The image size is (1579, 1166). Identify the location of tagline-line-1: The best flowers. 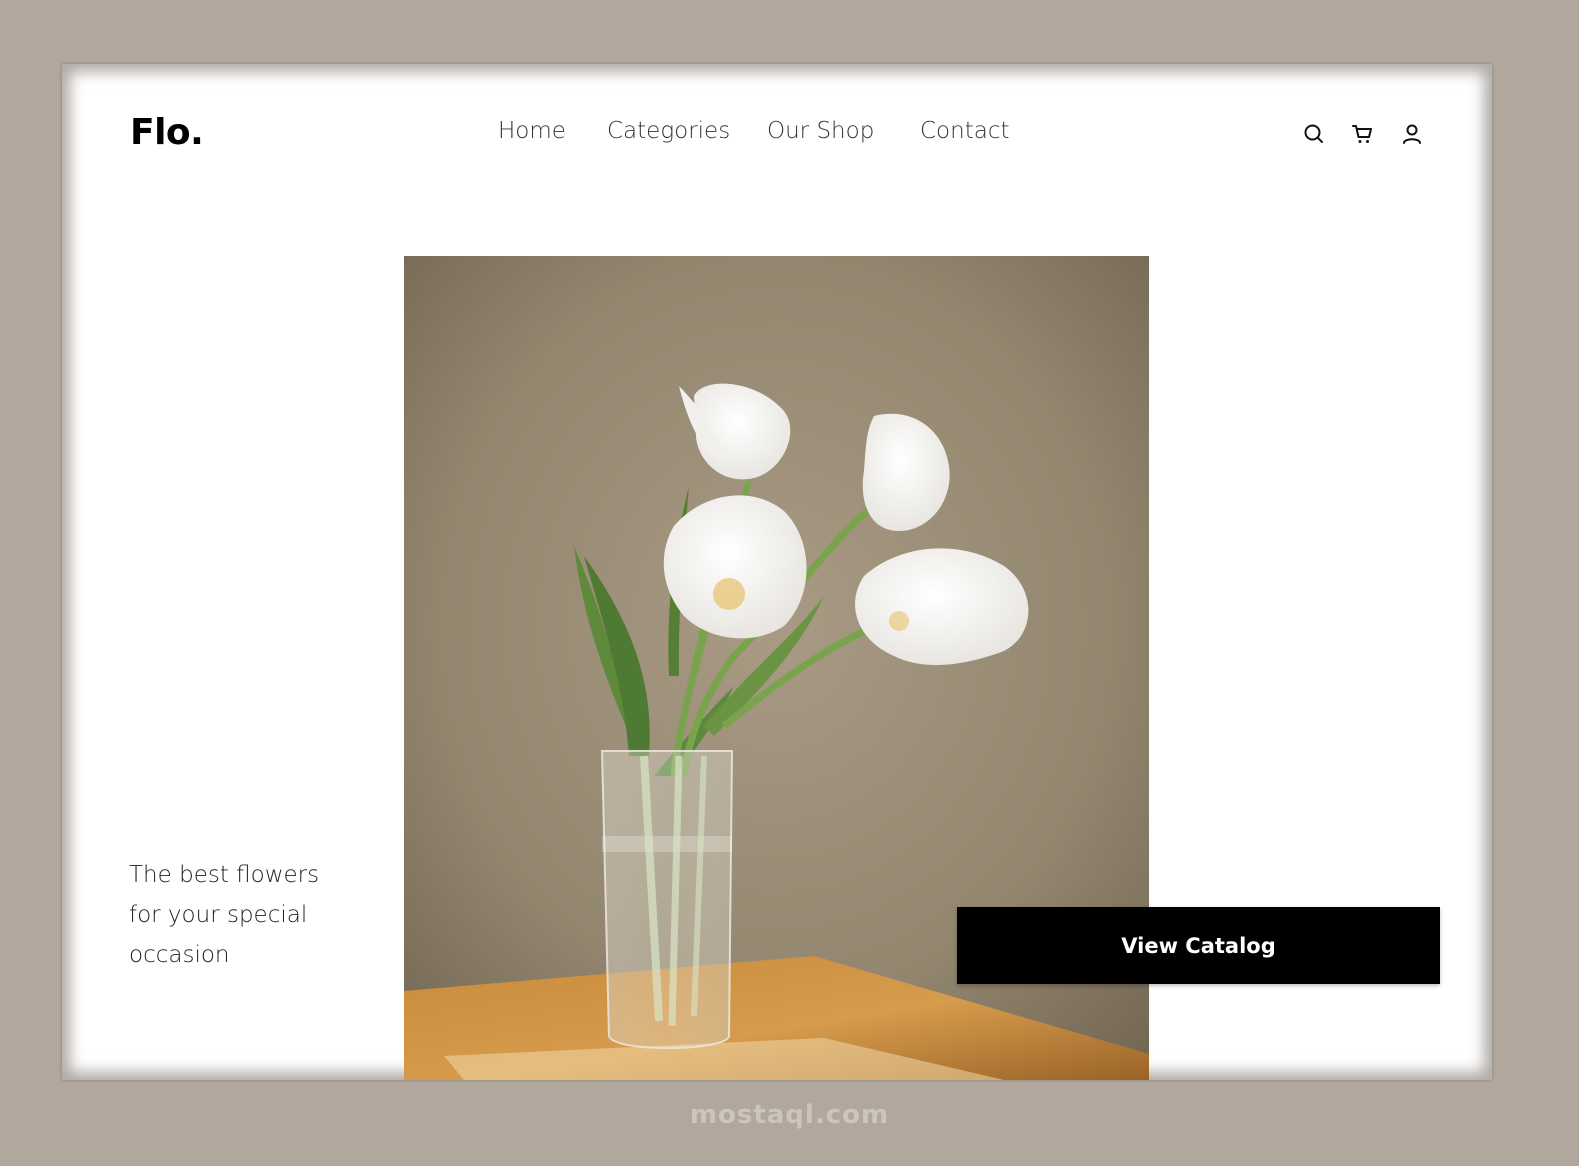
(224, 875).